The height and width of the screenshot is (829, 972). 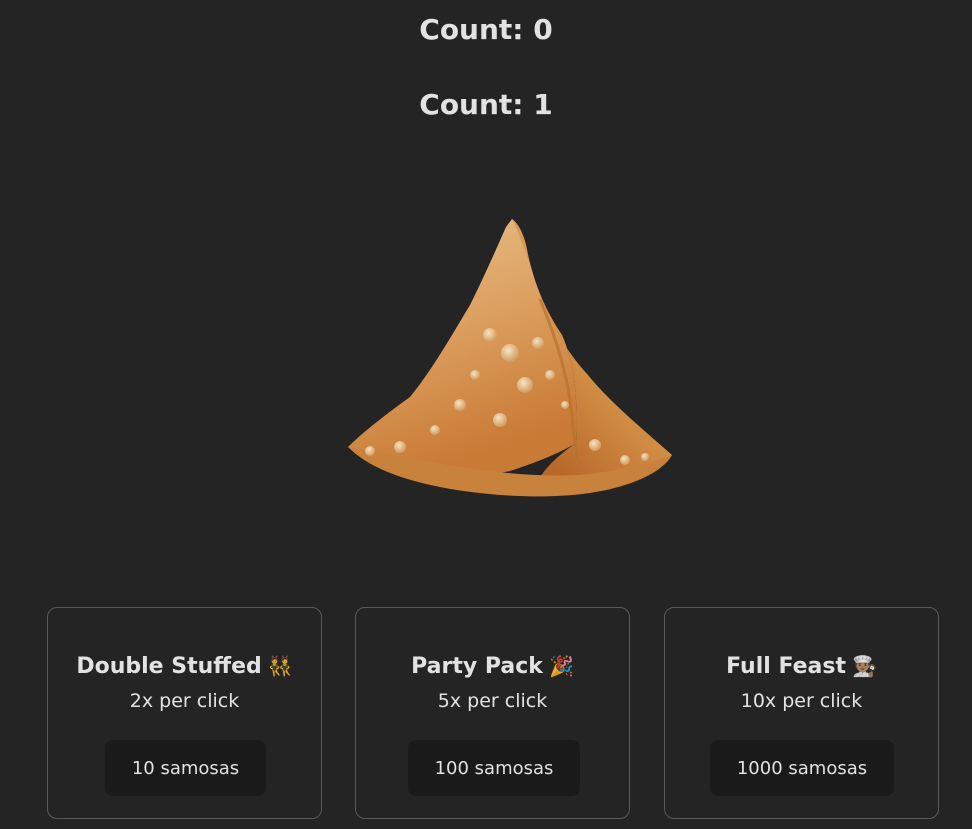 What do you see at coordinates (184, 713) in the screenshot?
I see `upgrade-card-double-stuffed: Double Stuffed 👯 2x per click 10 samosas` at bounding box center [184, 713].